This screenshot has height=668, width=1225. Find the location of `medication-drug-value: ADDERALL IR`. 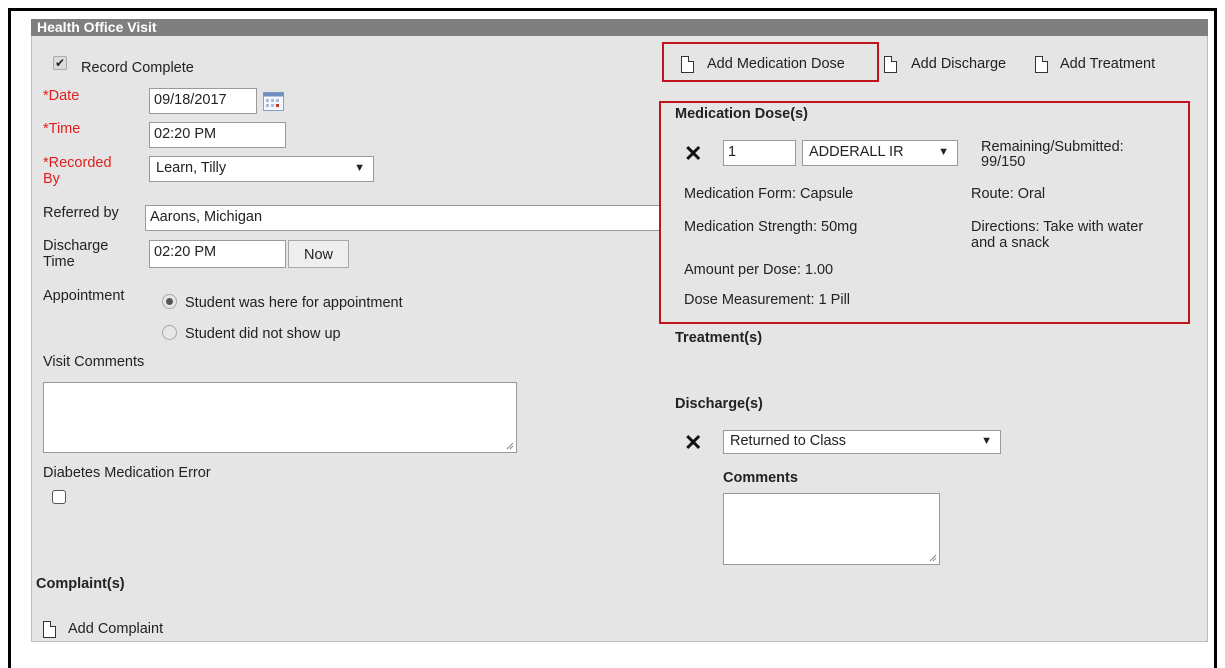

medication-drug-value: ADDERALL IR is located at coordinates (856, 152).